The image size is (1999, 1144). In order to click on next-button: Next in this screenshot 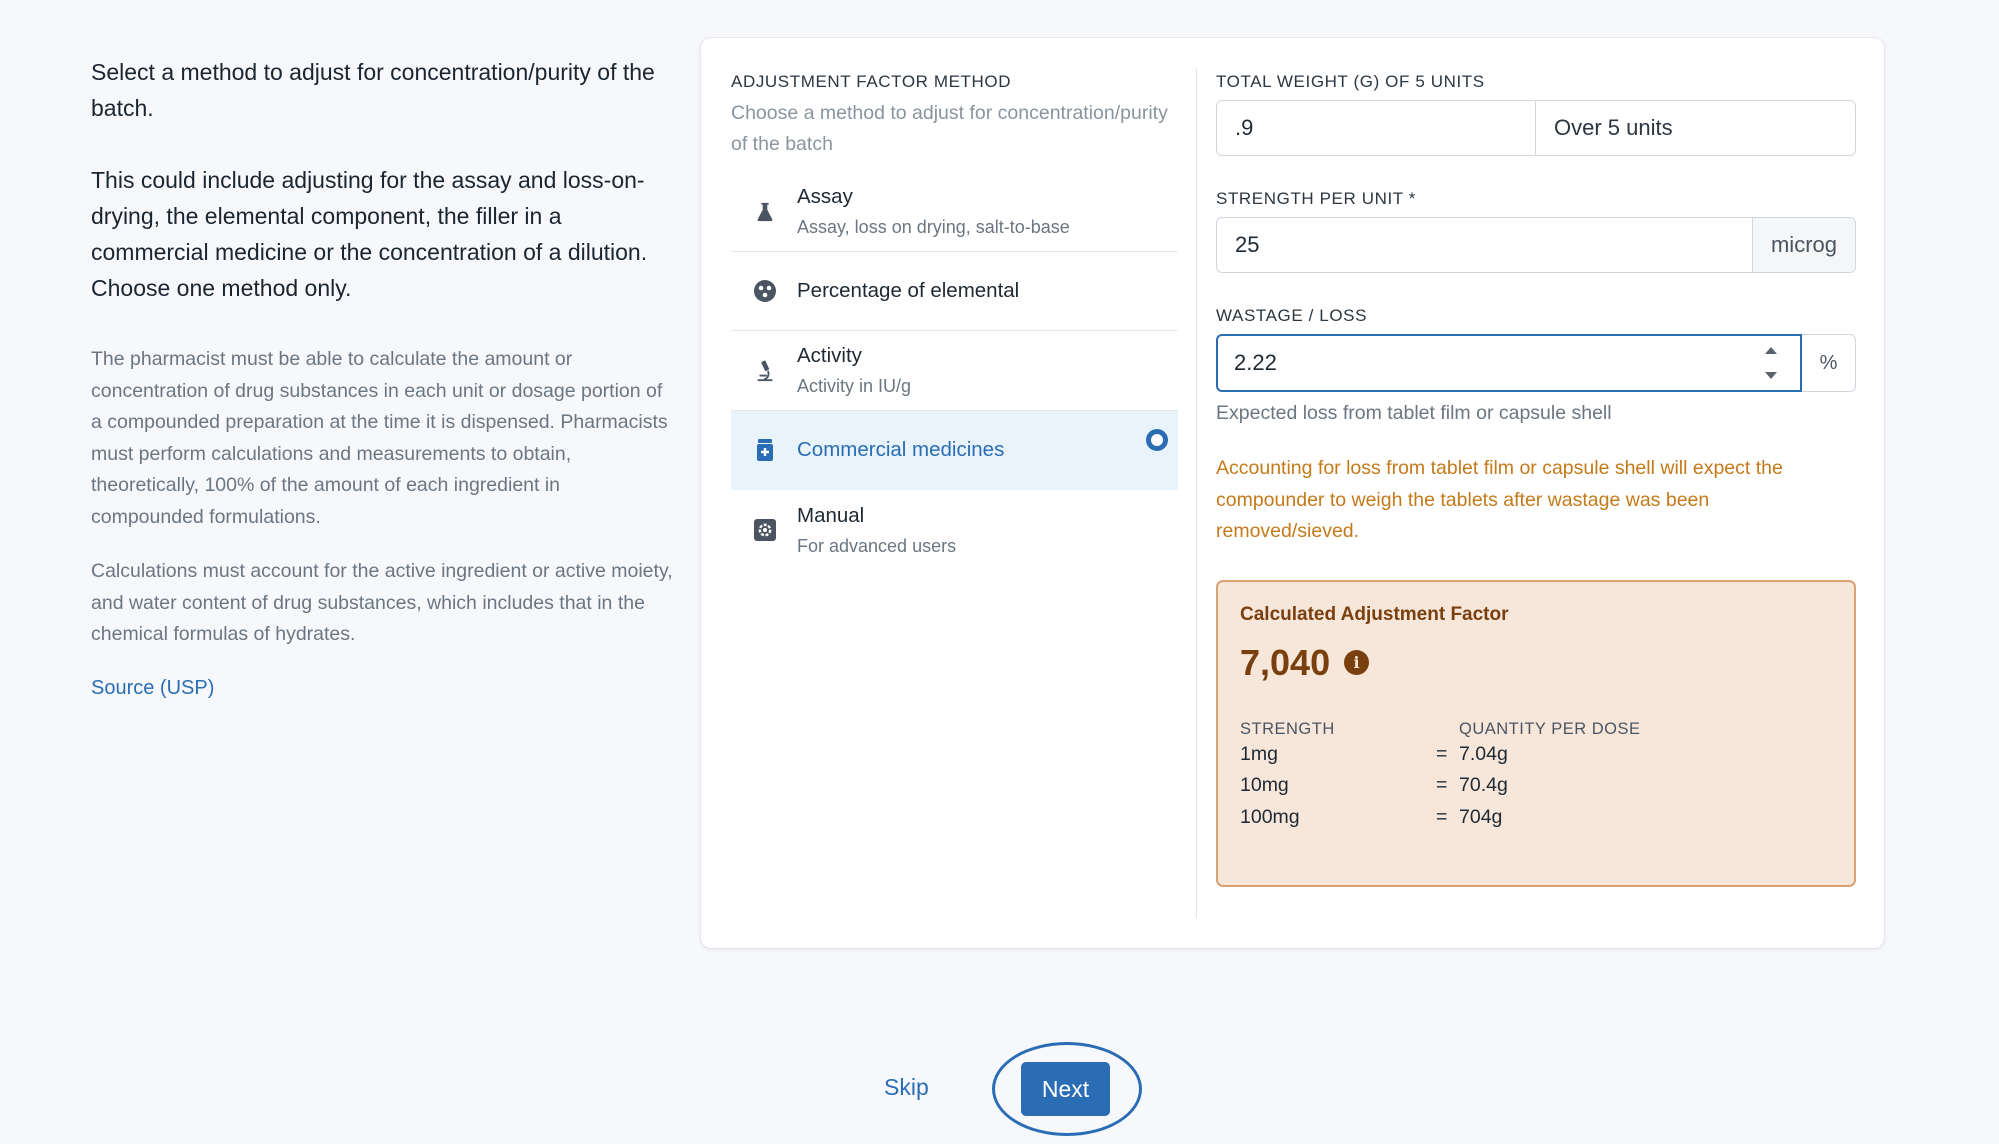, I will do `click(1065, 1089)`.